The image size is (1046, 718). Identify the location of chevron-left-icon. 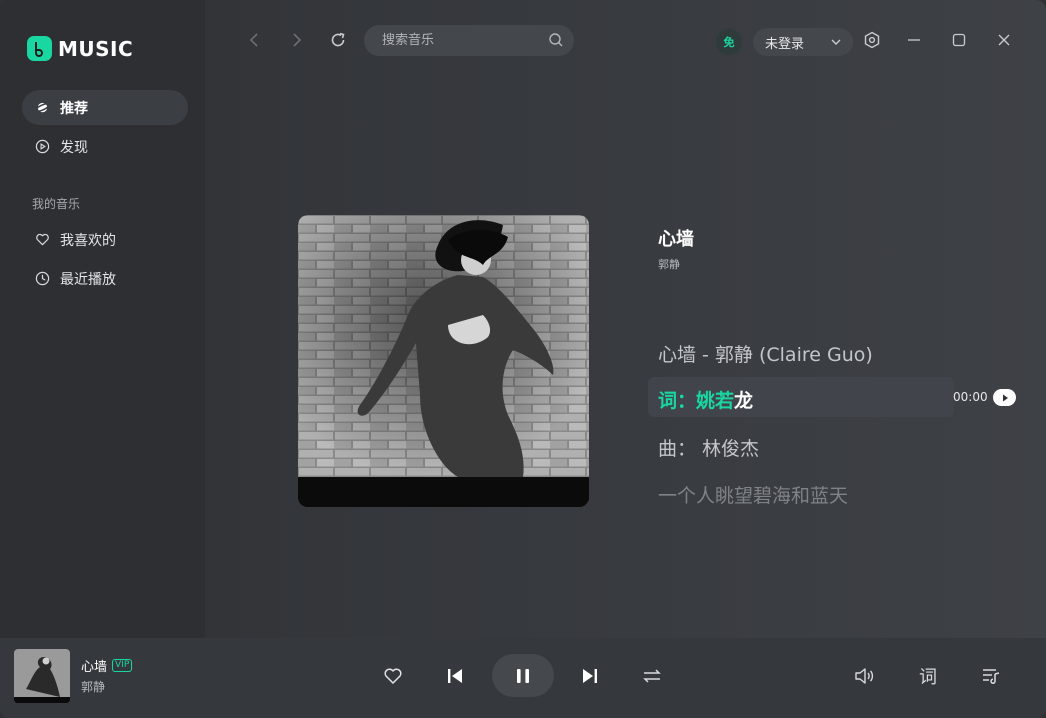
(253, 40).